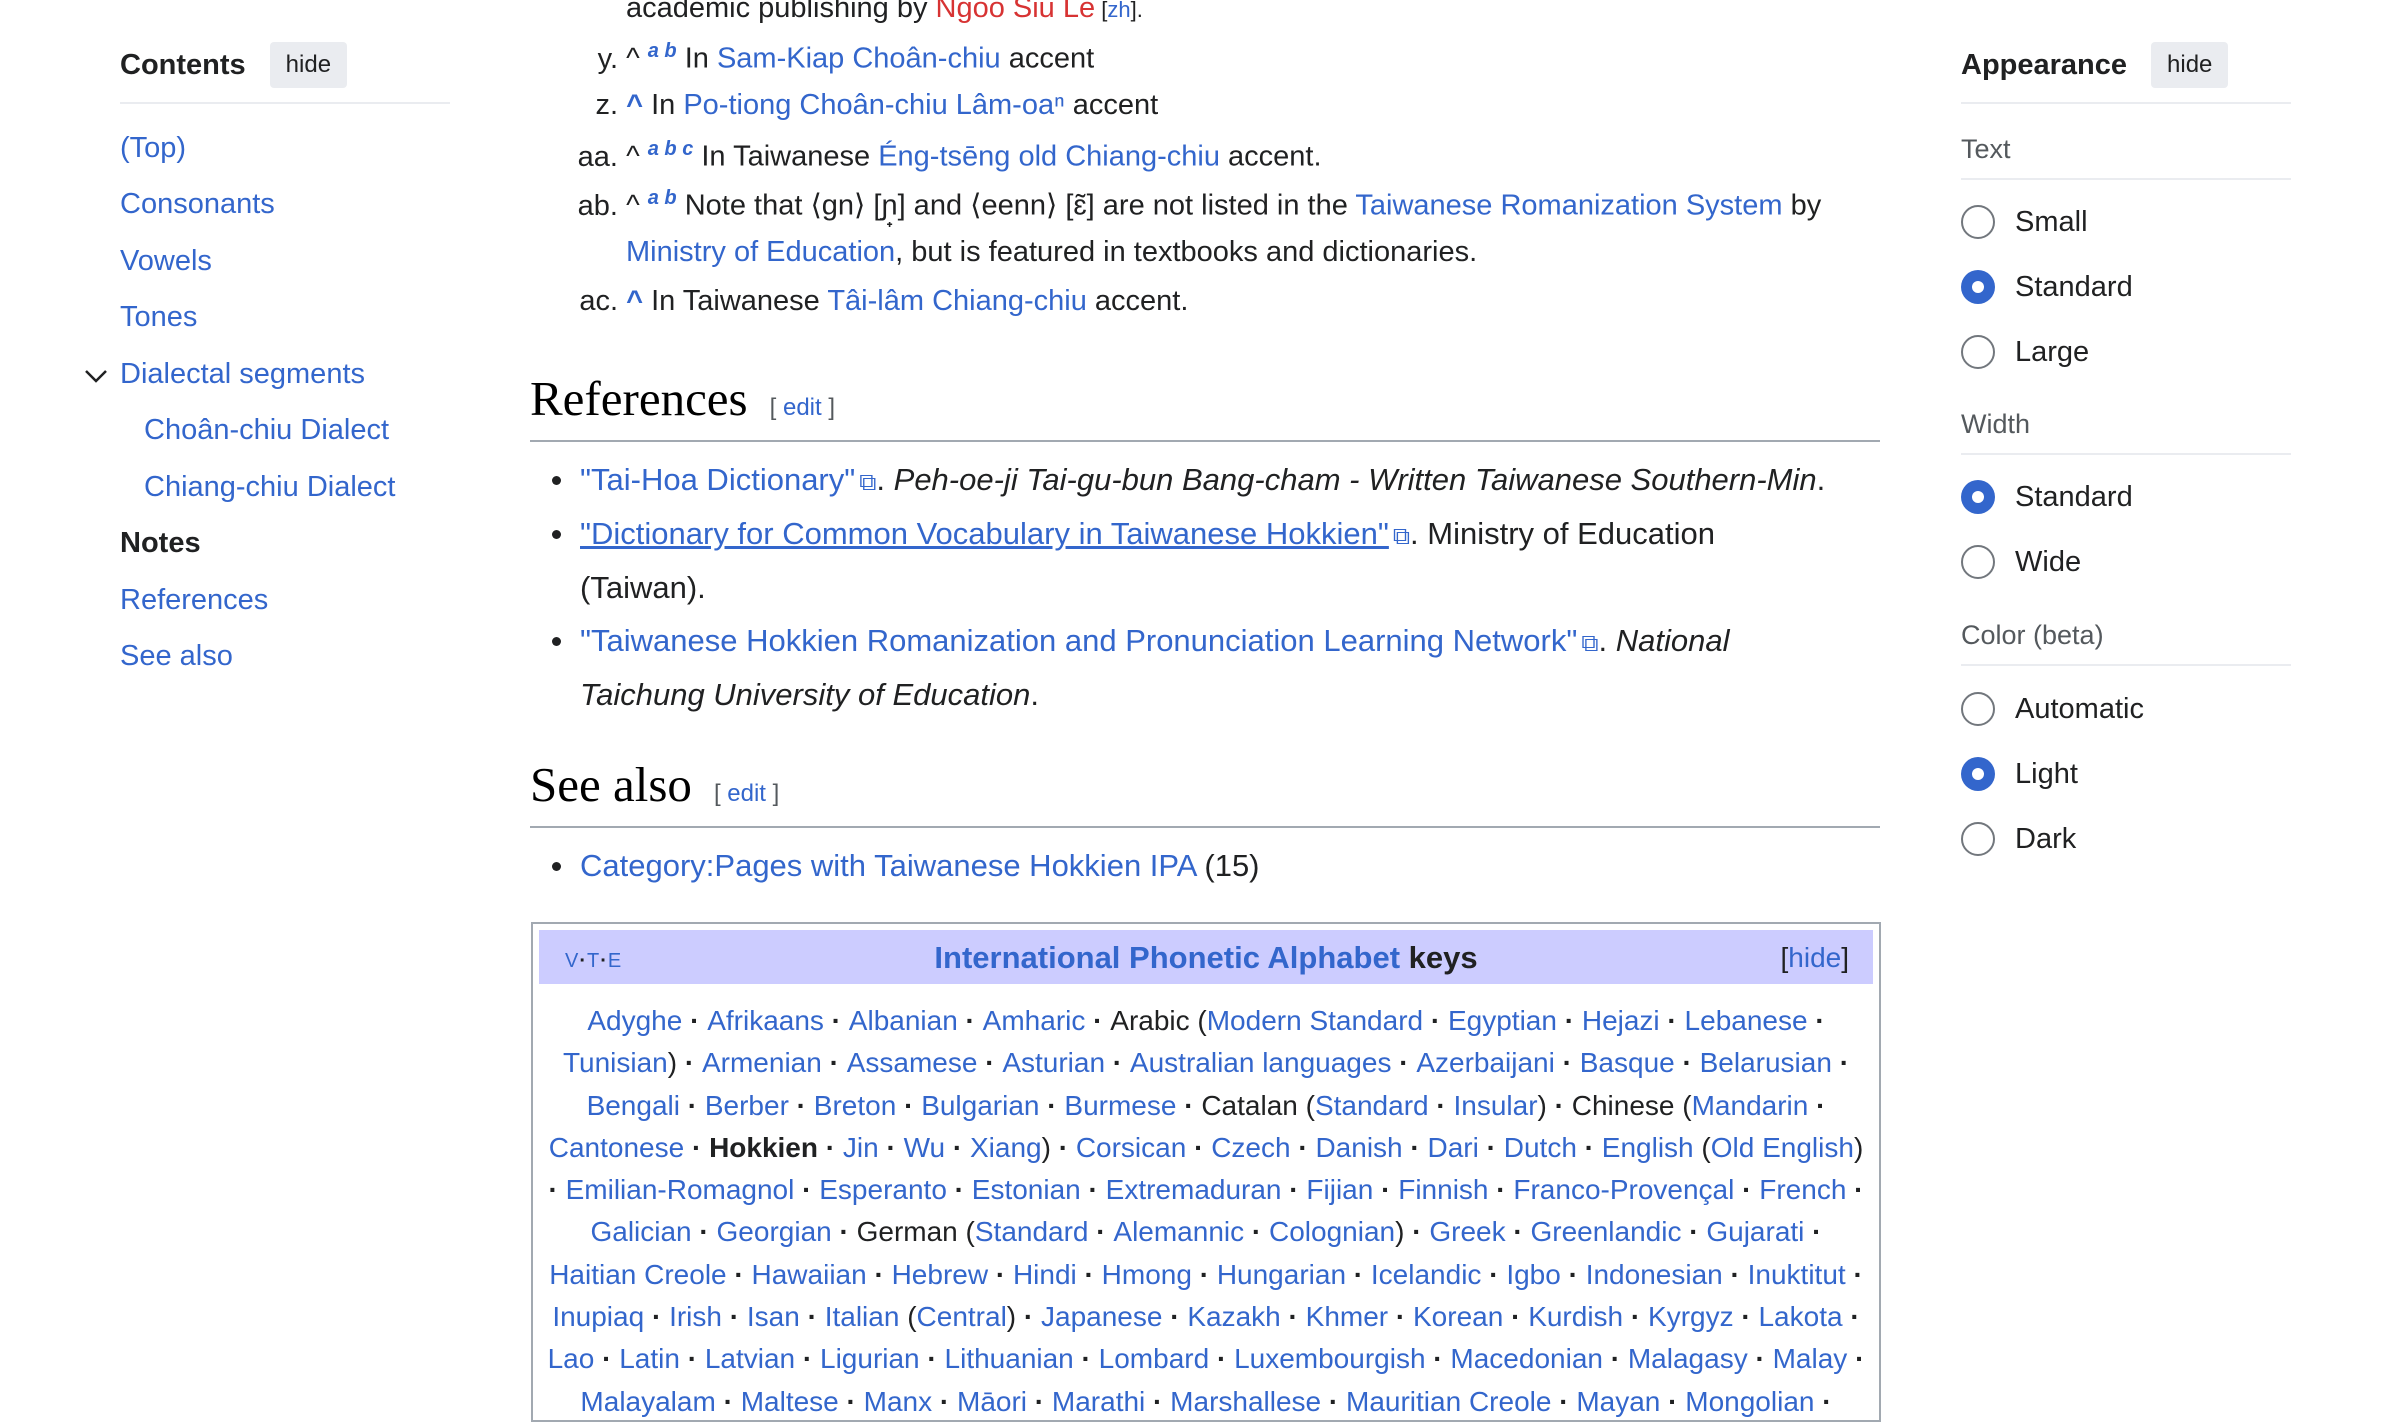  Describe the element at coordinates (2024, 222) in the screenshot. I see `text-size-small-radio: Small` at that location.